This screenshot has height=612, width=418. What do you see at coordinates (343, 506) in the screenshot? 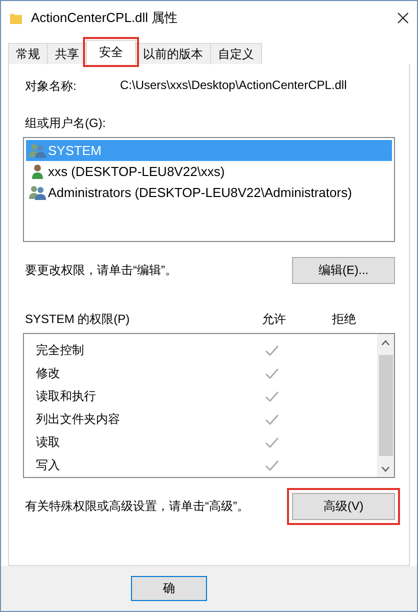
I see `advanced-button: 高级(V)` at bounding box center [343, 506].